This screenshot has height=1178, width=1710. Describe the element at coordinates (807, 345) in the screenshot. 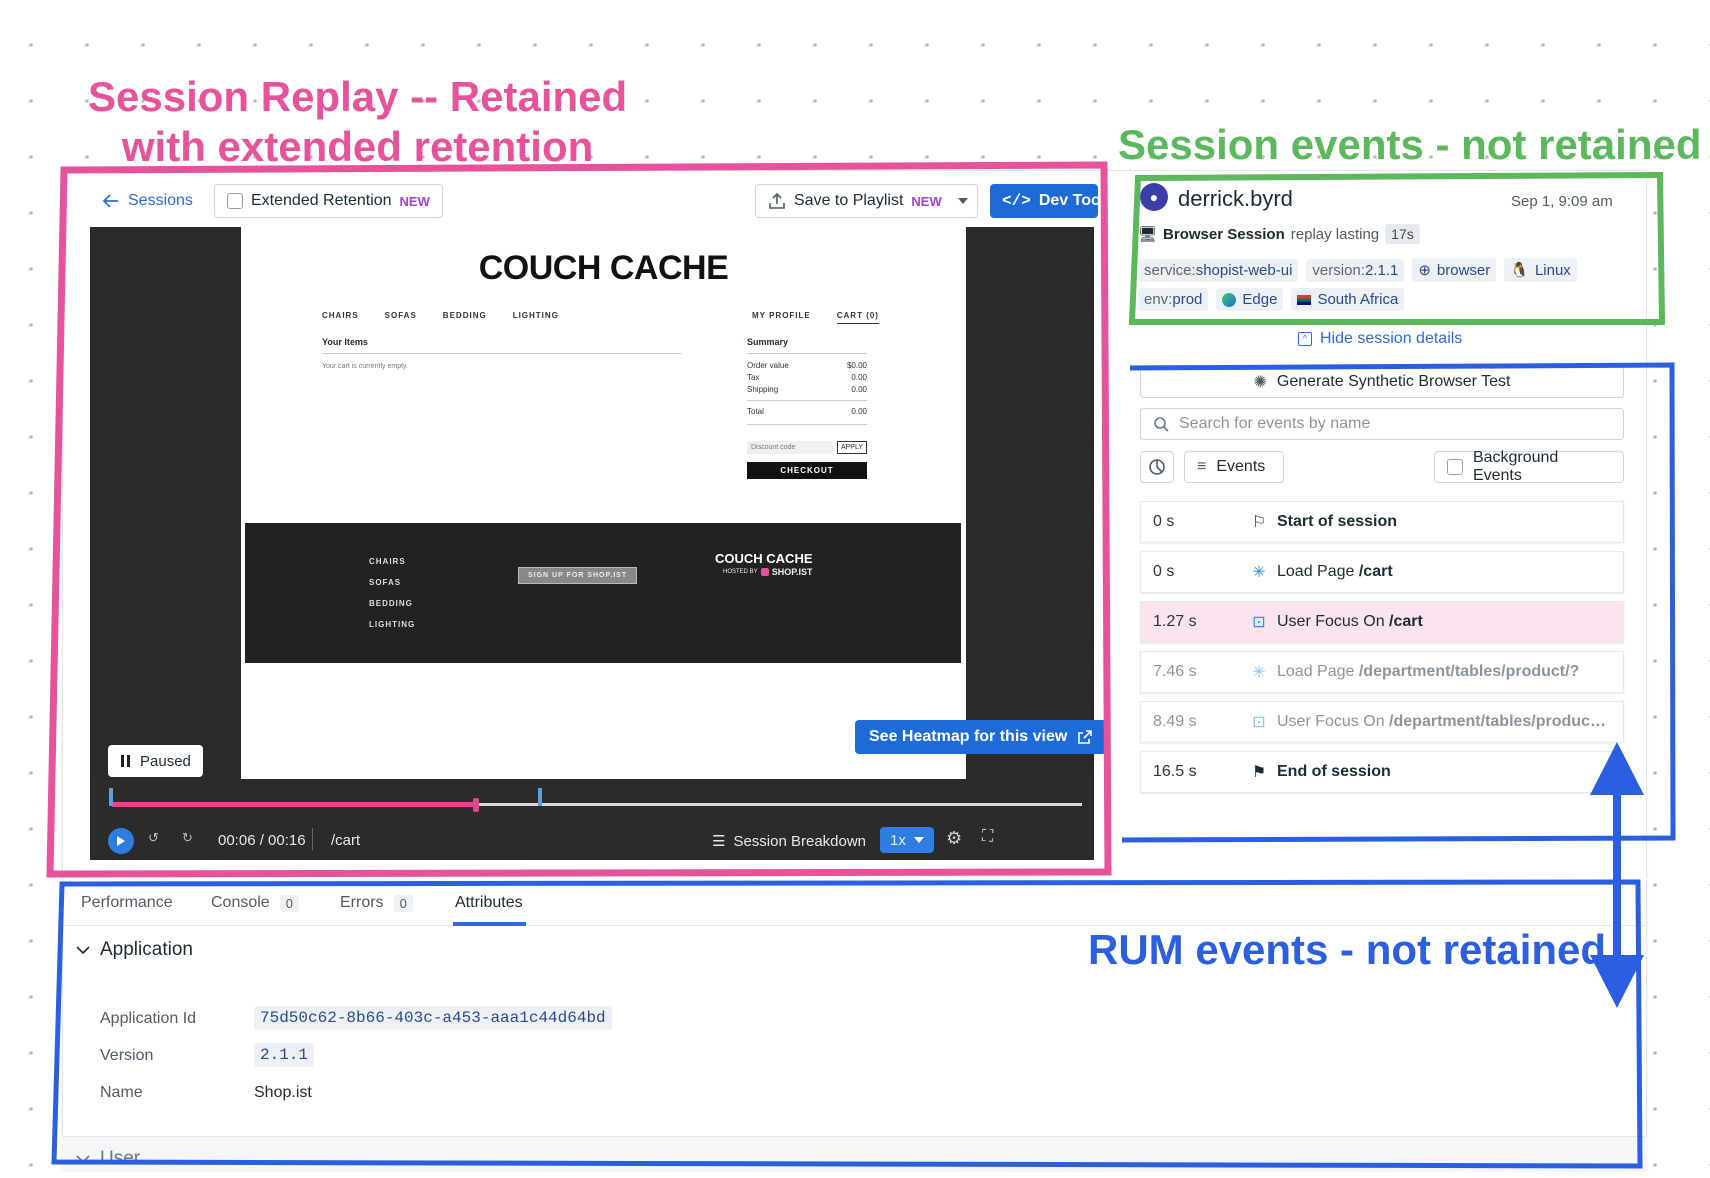

I see `summary-heading: Summary` at that location.